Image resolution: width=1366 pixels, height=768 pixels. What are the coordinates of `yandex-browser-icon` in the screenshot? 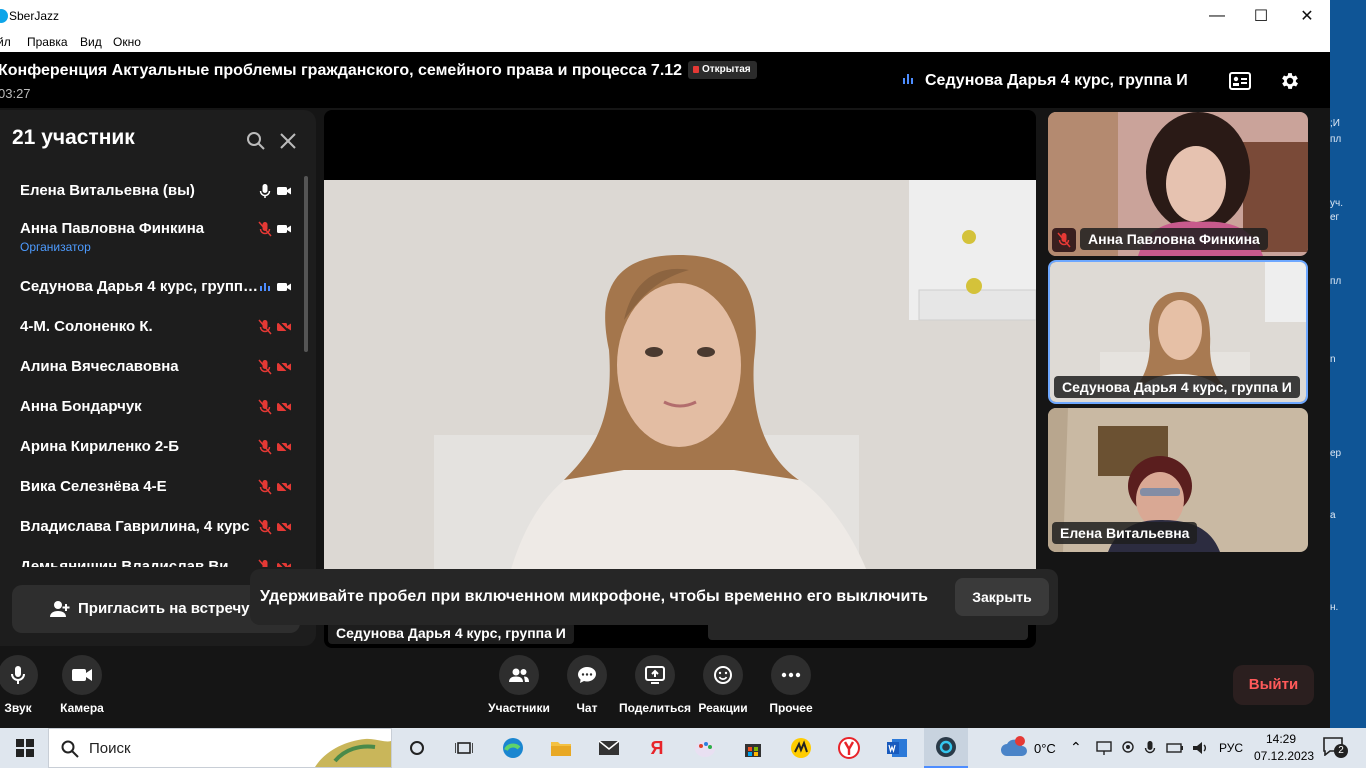 It's located at (849, 748).